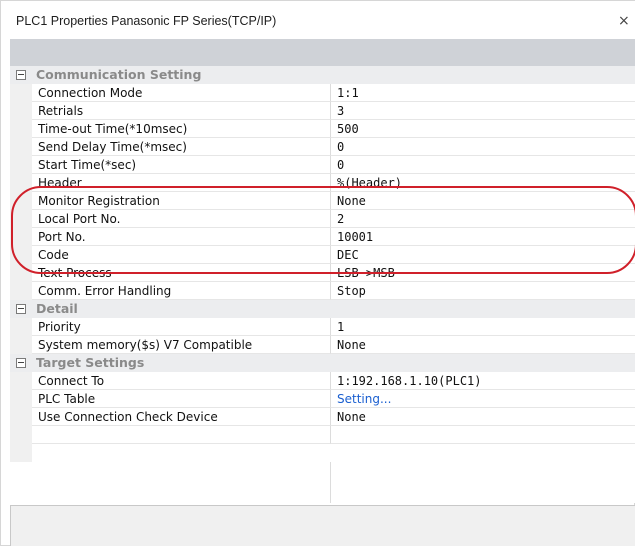 Image resolution: width=635 pixels, height=546 pixels. I want to click on property-value: %(Header), so click(482, 183).